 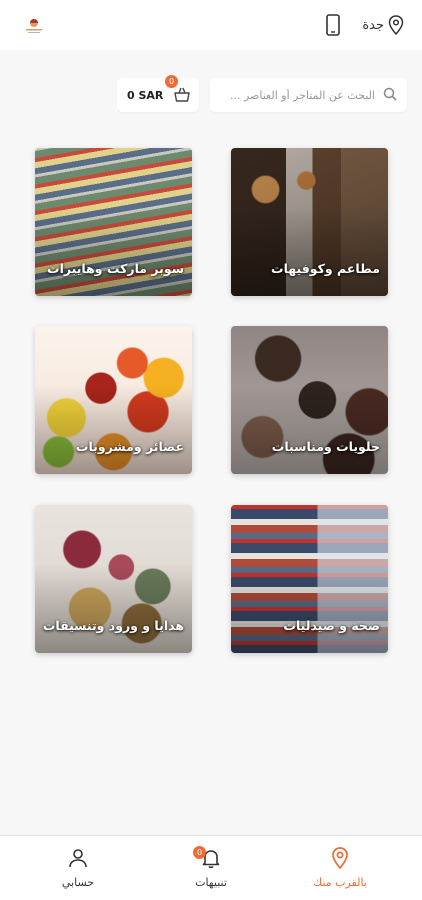 What do you see at coordinates (145, 95) in the screenshot?
I see `cart-total: 0 SAR` at bounding box center [145, 95].